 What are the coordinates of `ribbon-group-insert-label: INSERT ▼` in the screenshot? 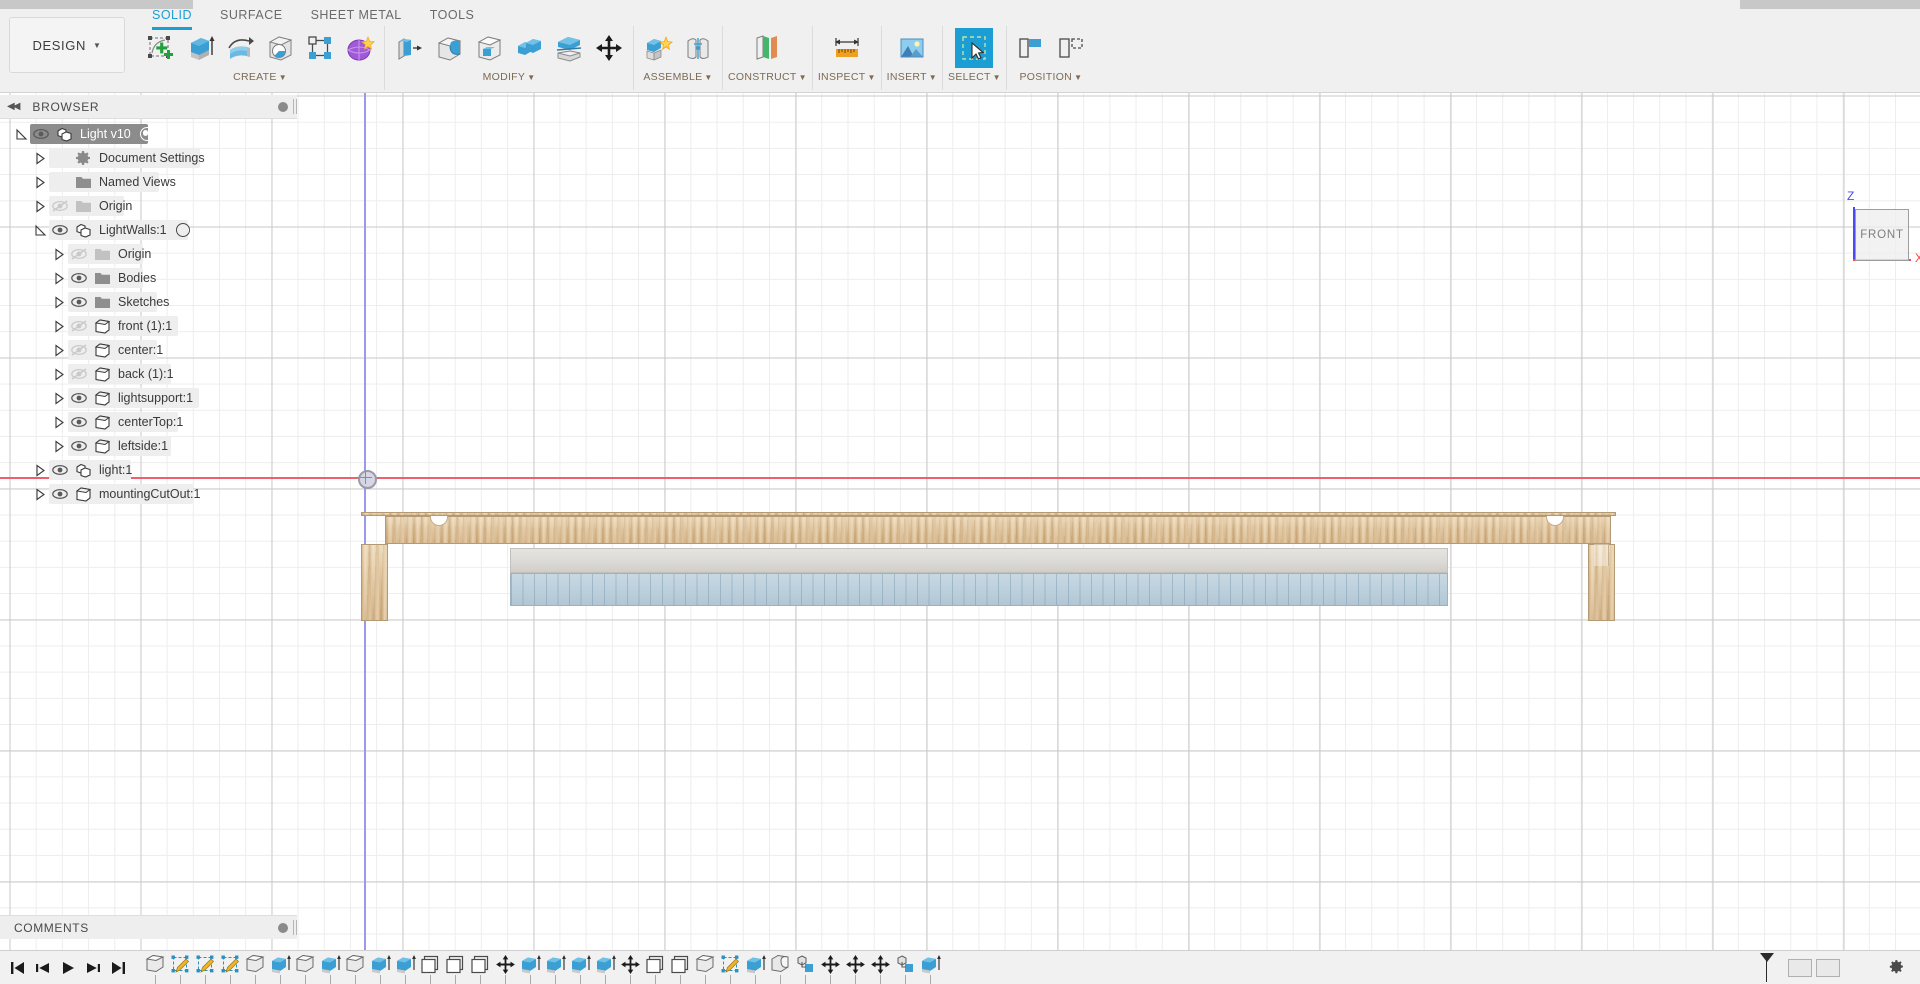 It's located at (912, 77).